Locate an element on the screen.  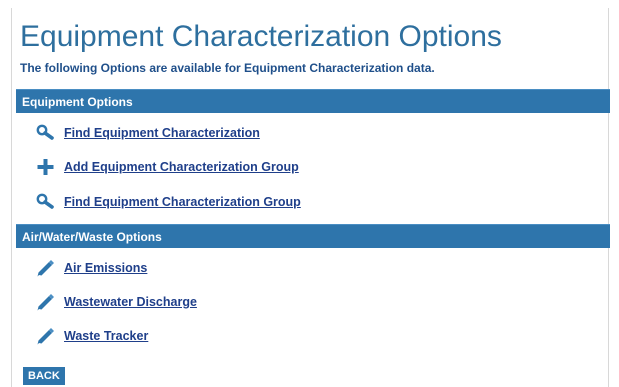
section-header-air-water-waste-options: Air/Water/Waste Options is located at coordinates (313, 236).